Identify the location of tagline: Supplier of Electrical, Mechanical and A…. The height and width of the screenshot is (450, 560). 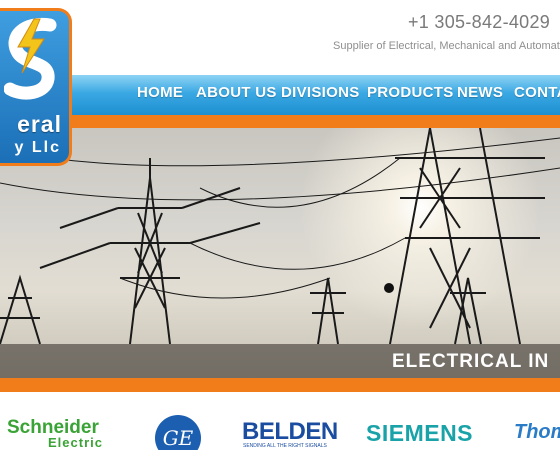
(446, 46).